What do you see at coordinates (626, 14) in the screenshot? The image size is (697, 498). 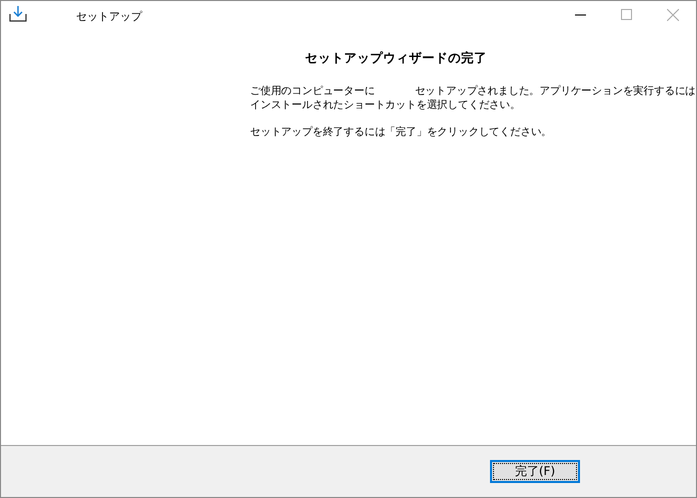 I see `maximize-icon` at bounding box center [626, 14].